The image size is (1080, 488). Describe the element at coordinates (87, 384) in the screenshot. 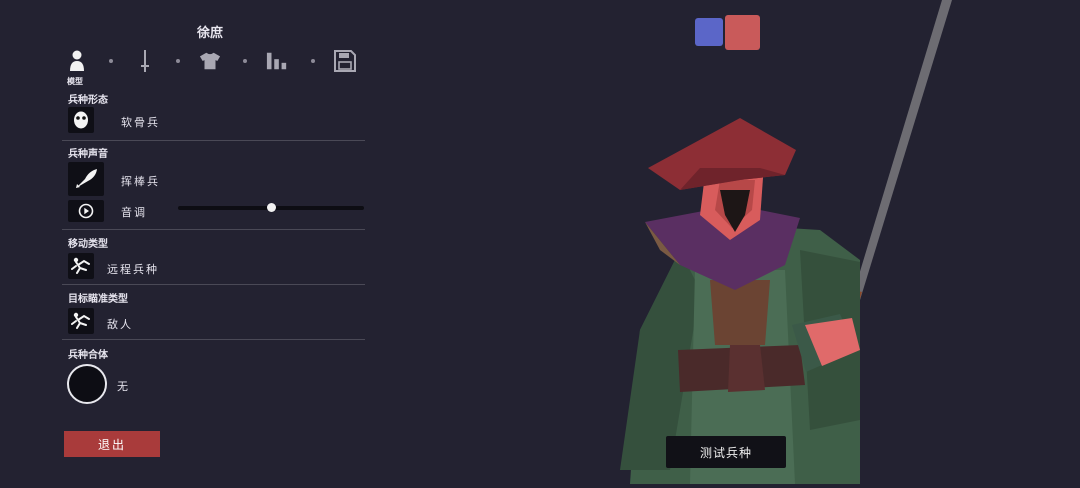

I see `combine-slot-button` at that location.